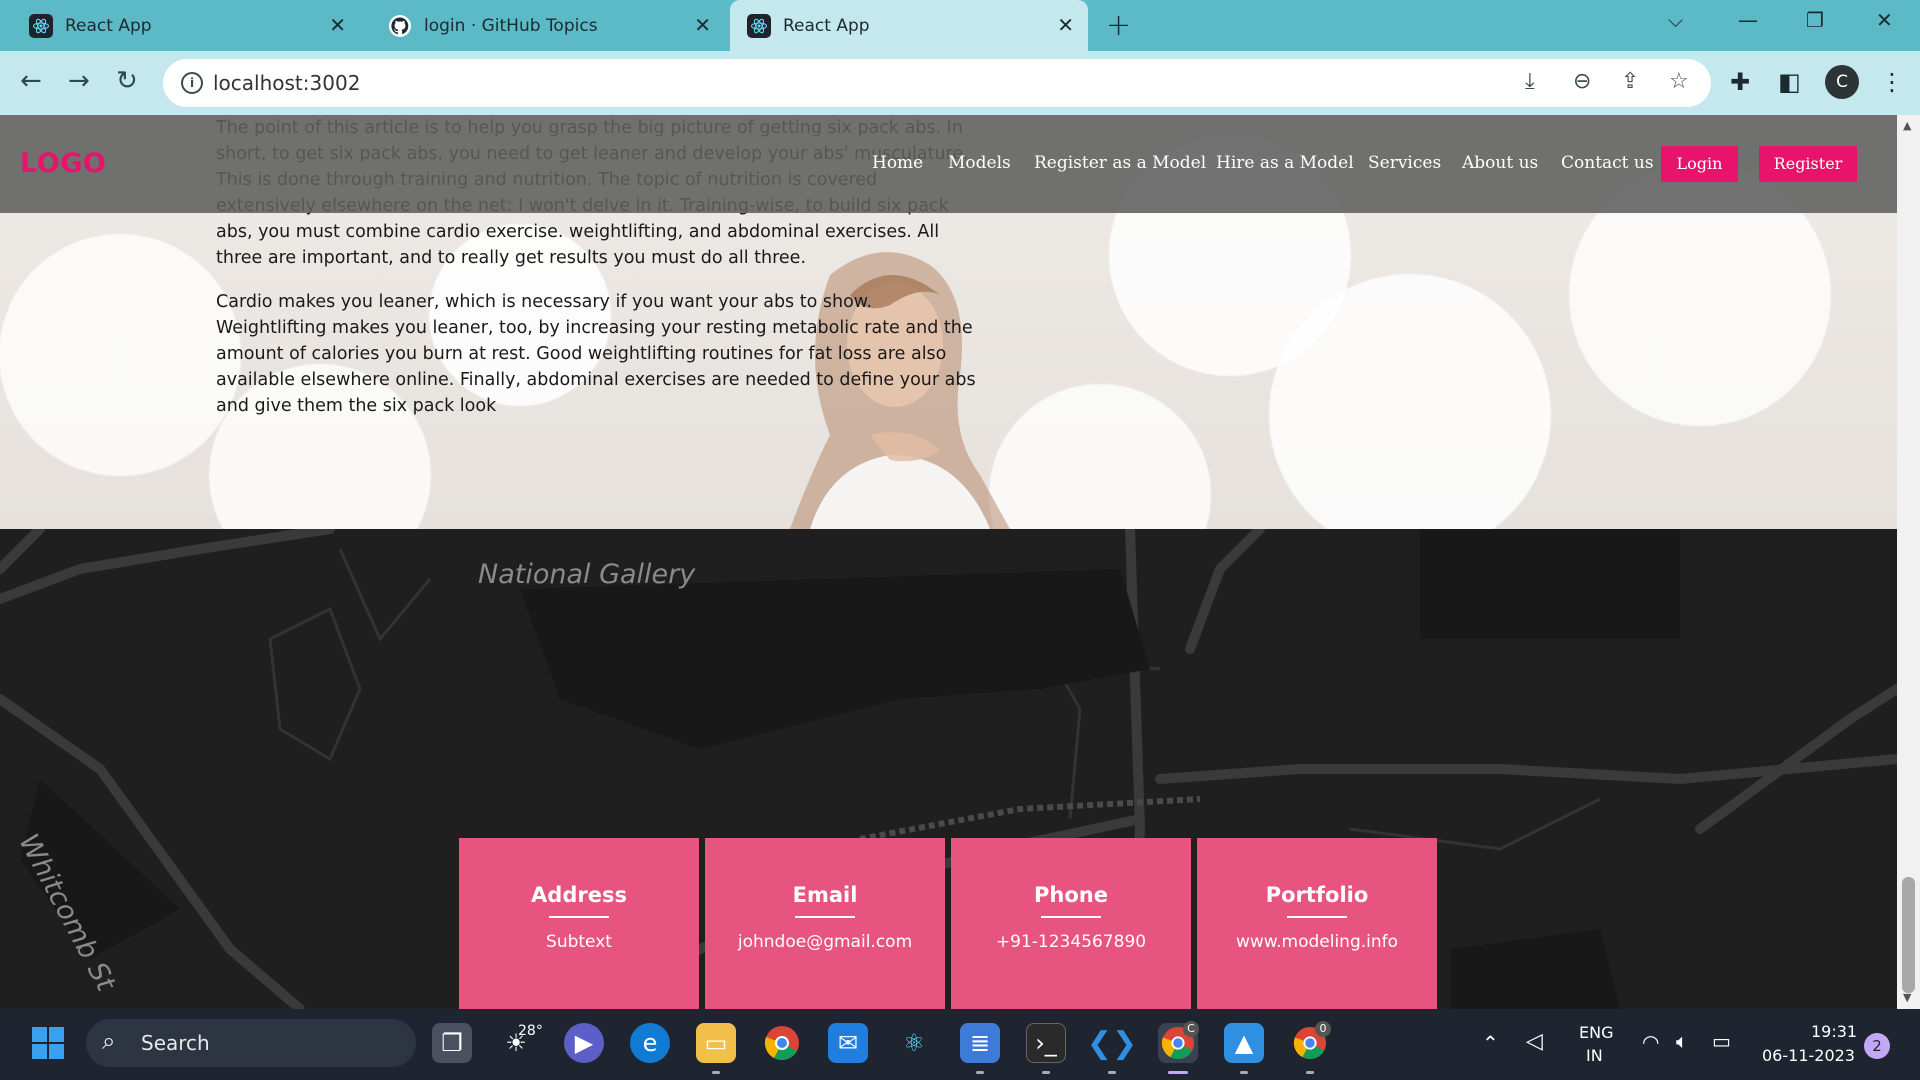 This screenshot has width=1920, height=1080. What do you see at coordinates (897, 163) in the screenshot?
I see `nav-link-home: Home` at bounding box center [897, 163].